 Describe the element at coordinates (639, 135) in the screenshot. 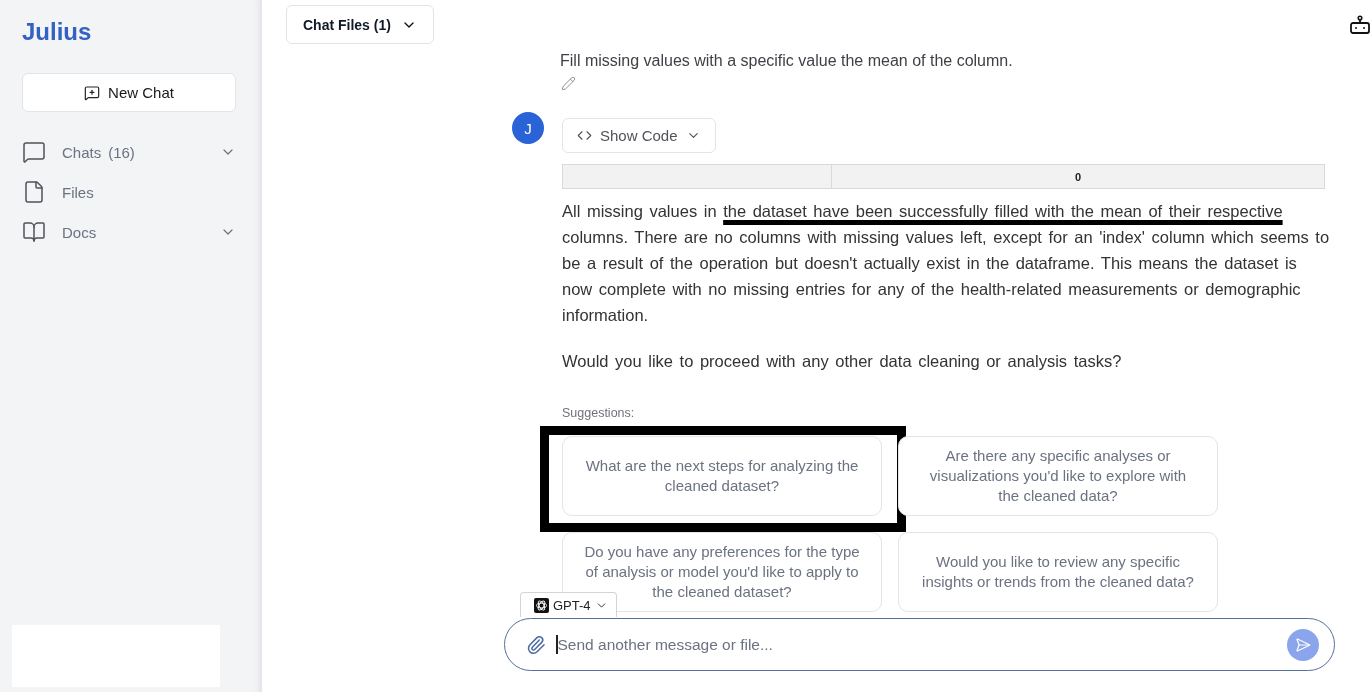

I see `show-code-button: Show Code` at that location.